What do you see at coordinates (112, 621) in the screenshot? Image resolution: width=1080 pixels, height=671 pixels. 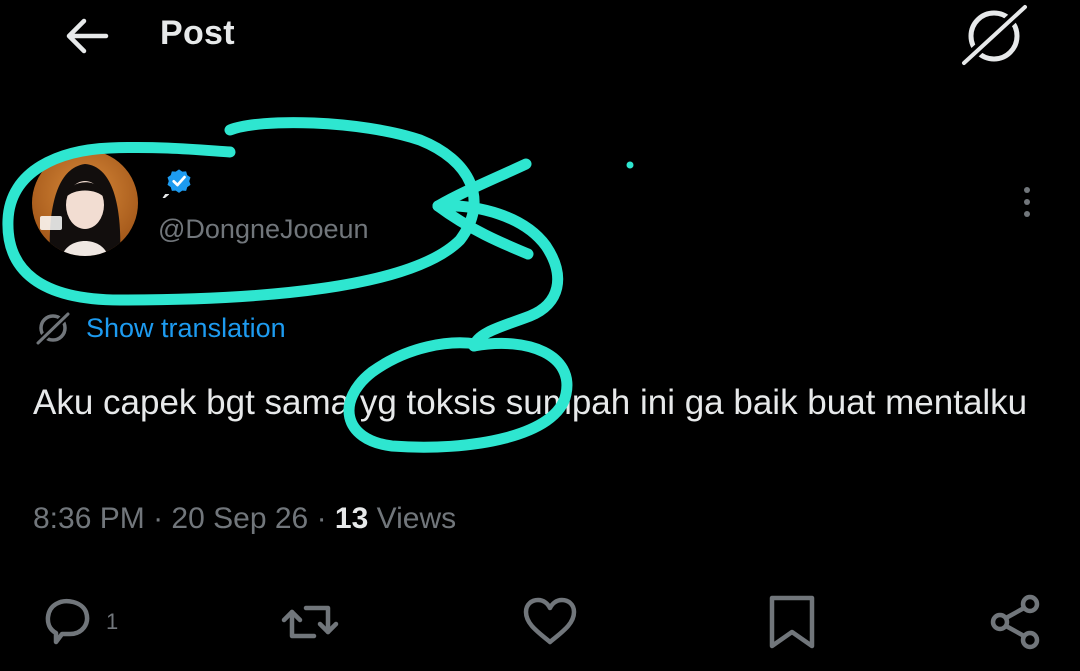 I see `reply-count: 1` at bounding box center [112, 621].